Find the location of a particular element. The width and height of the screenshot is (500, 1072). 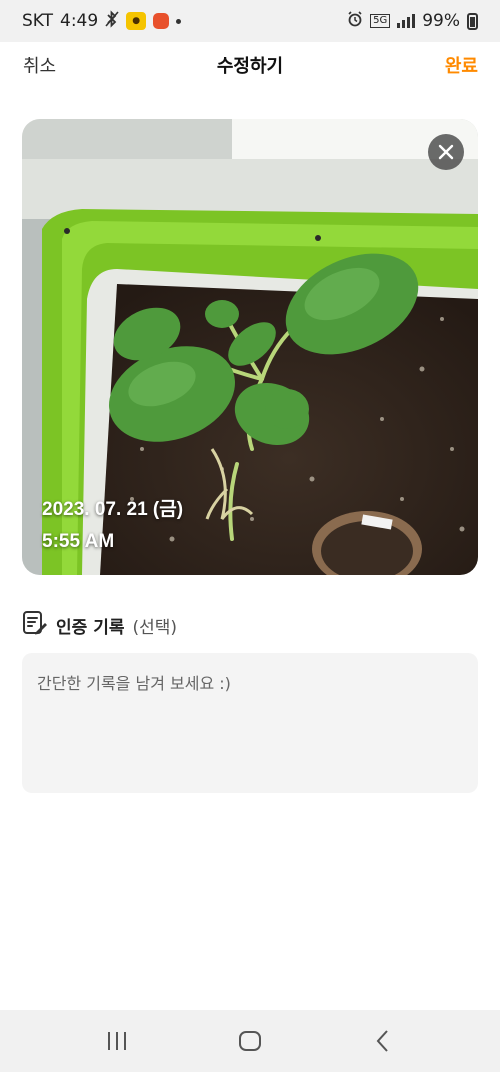

top-bar: 취소 수정하기 완료 is located at coordinates (250, 65).